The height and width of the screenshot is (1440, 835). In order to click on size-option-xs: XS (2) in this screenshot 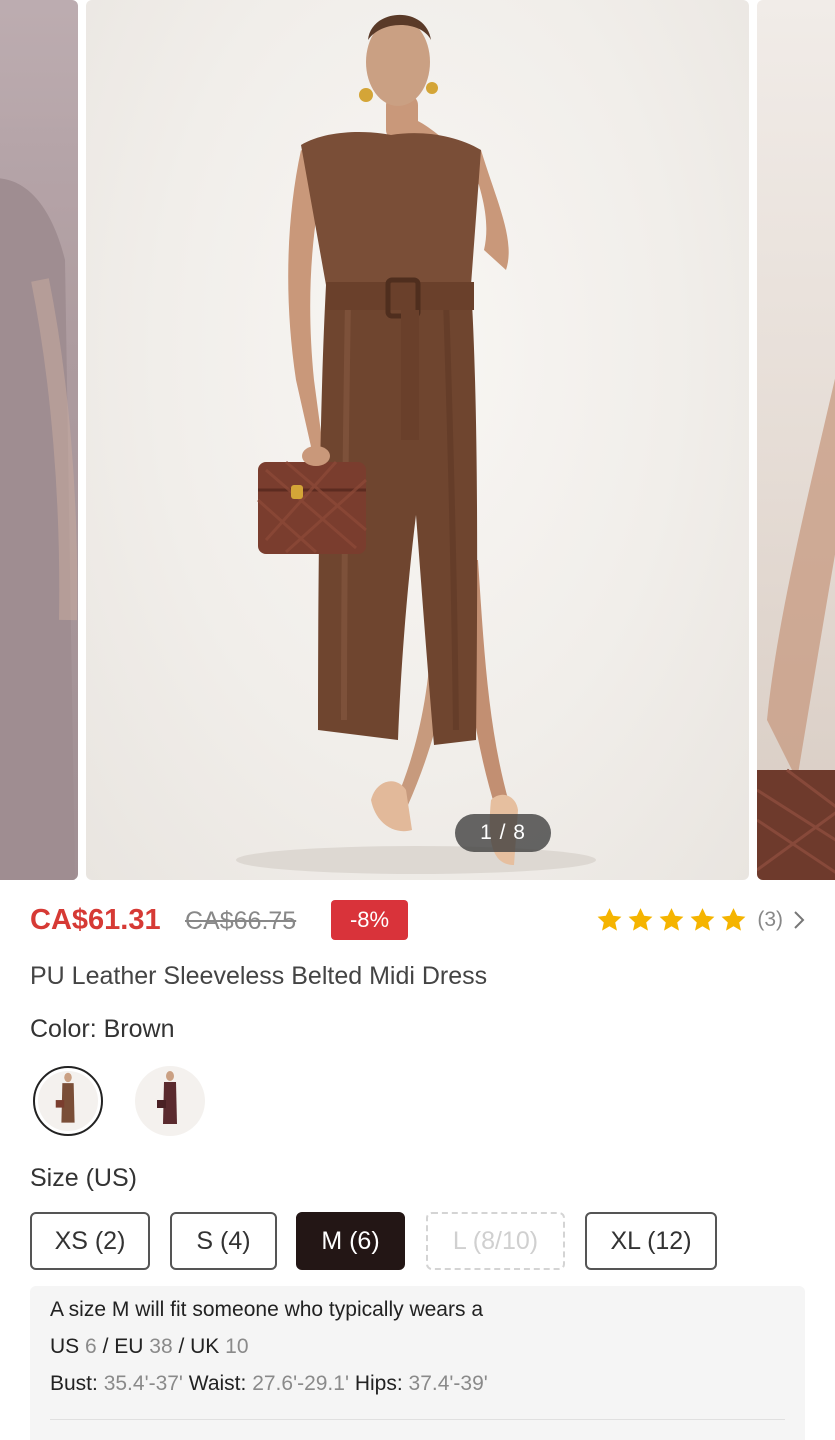, I will do `click(90, 1241)`.